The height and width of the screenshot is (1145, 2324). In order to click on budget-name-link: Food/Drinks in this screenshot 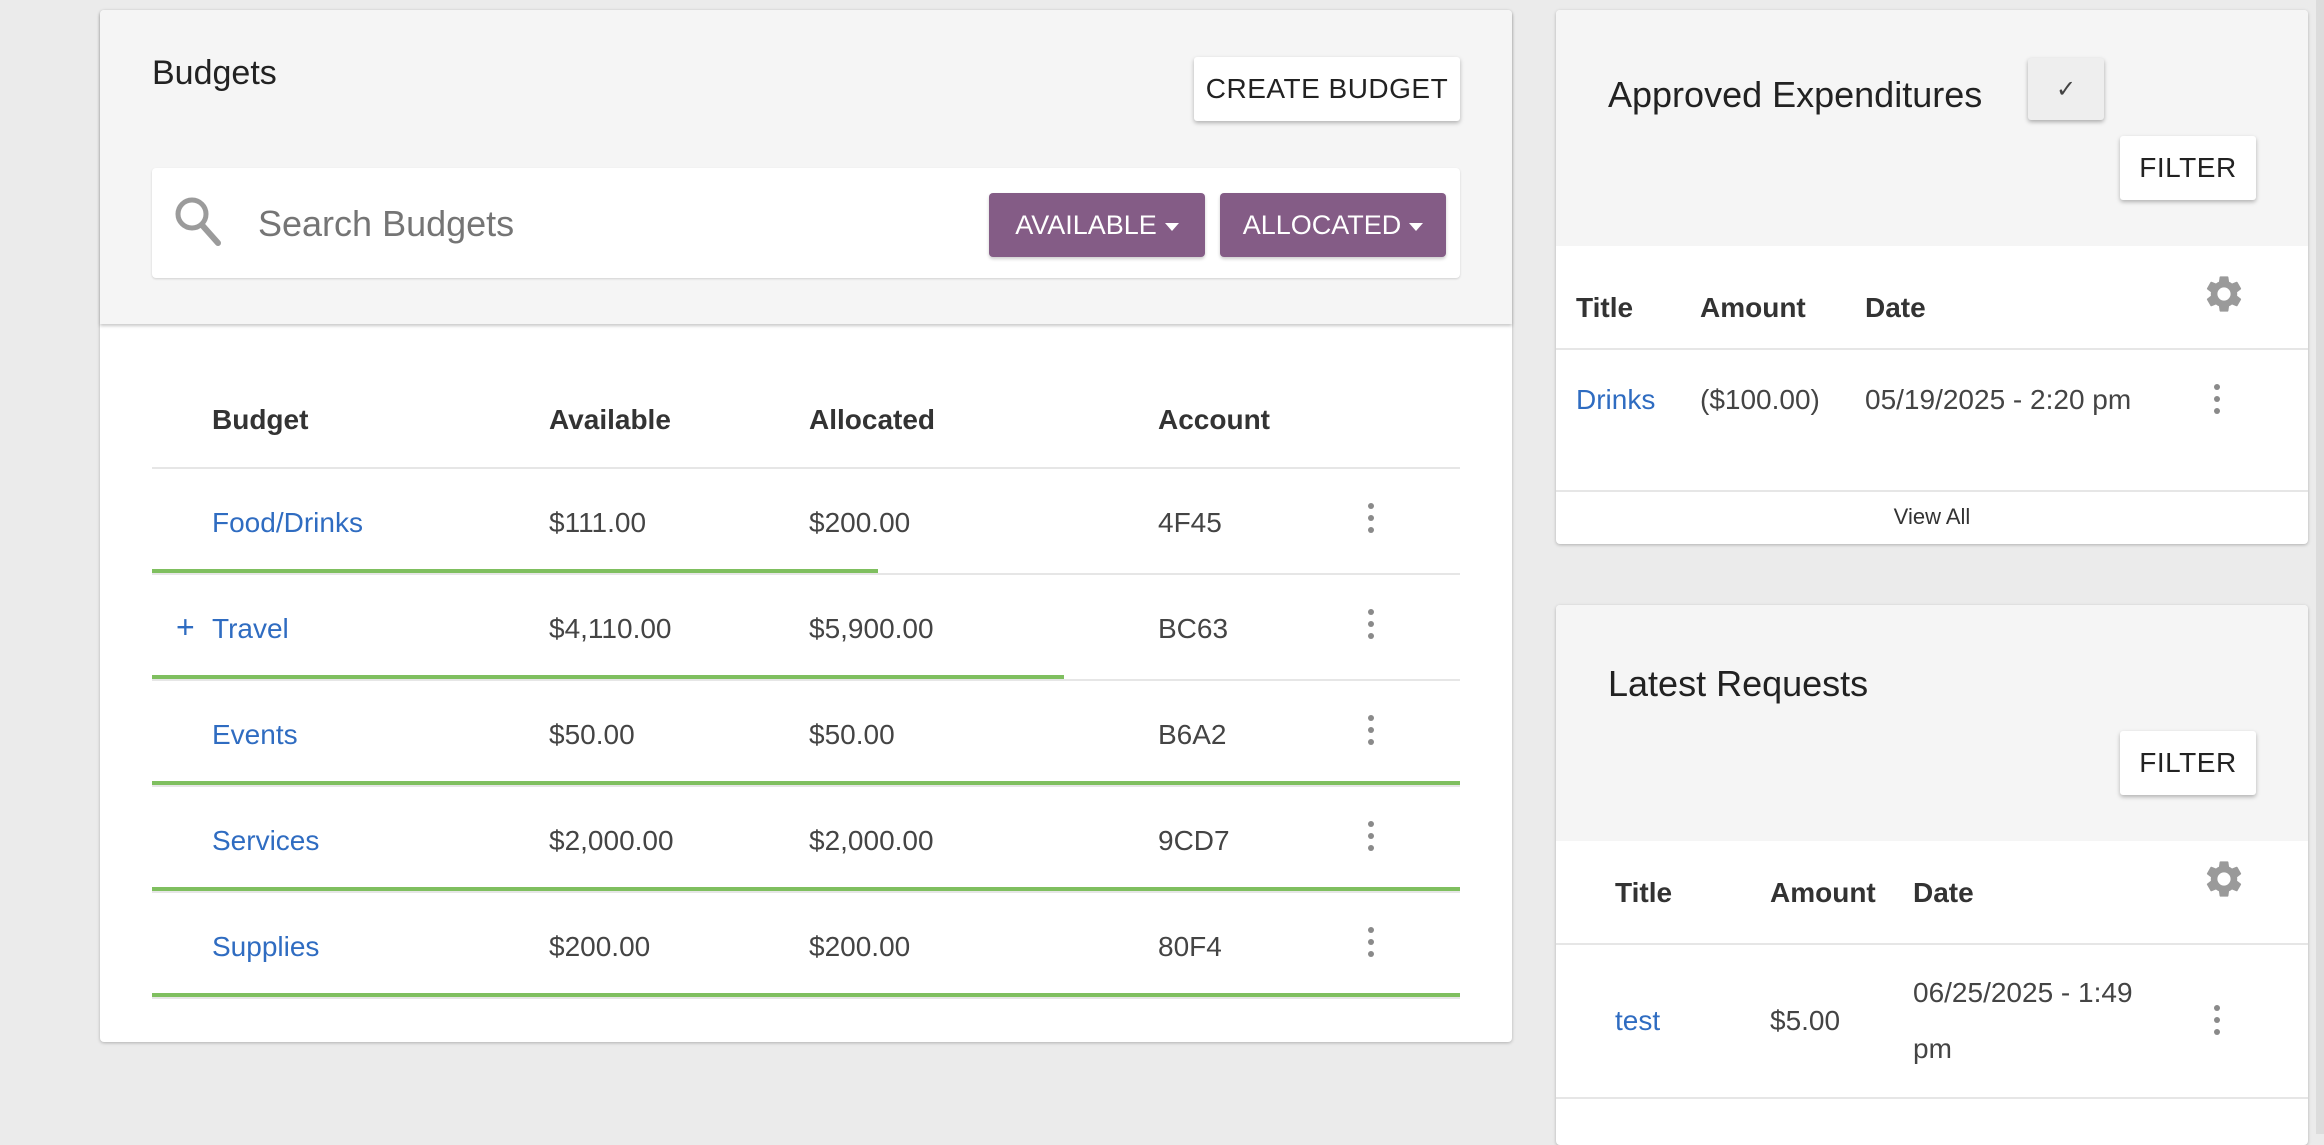, I will do `click(287, 523)`.